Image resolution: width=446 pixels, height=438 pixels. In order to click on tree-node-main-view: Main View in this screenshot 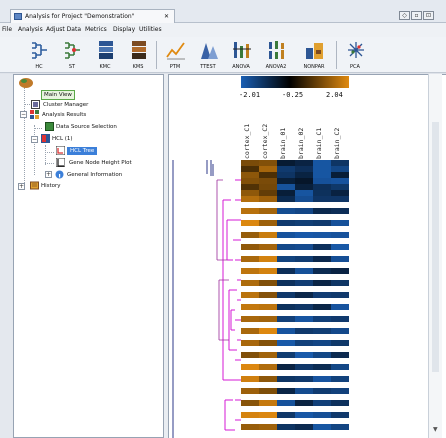, I will do `click(58, 95)`.